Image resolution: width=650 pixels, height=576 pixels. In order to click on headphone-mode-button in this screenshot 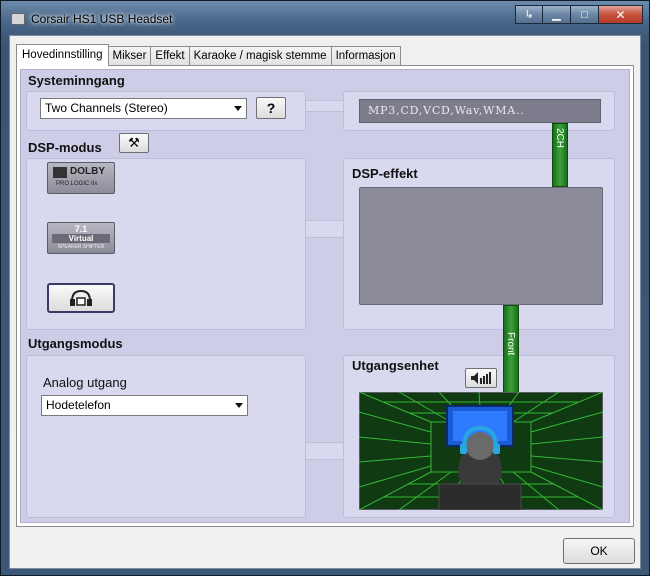, I will do `click(81, 298)`.